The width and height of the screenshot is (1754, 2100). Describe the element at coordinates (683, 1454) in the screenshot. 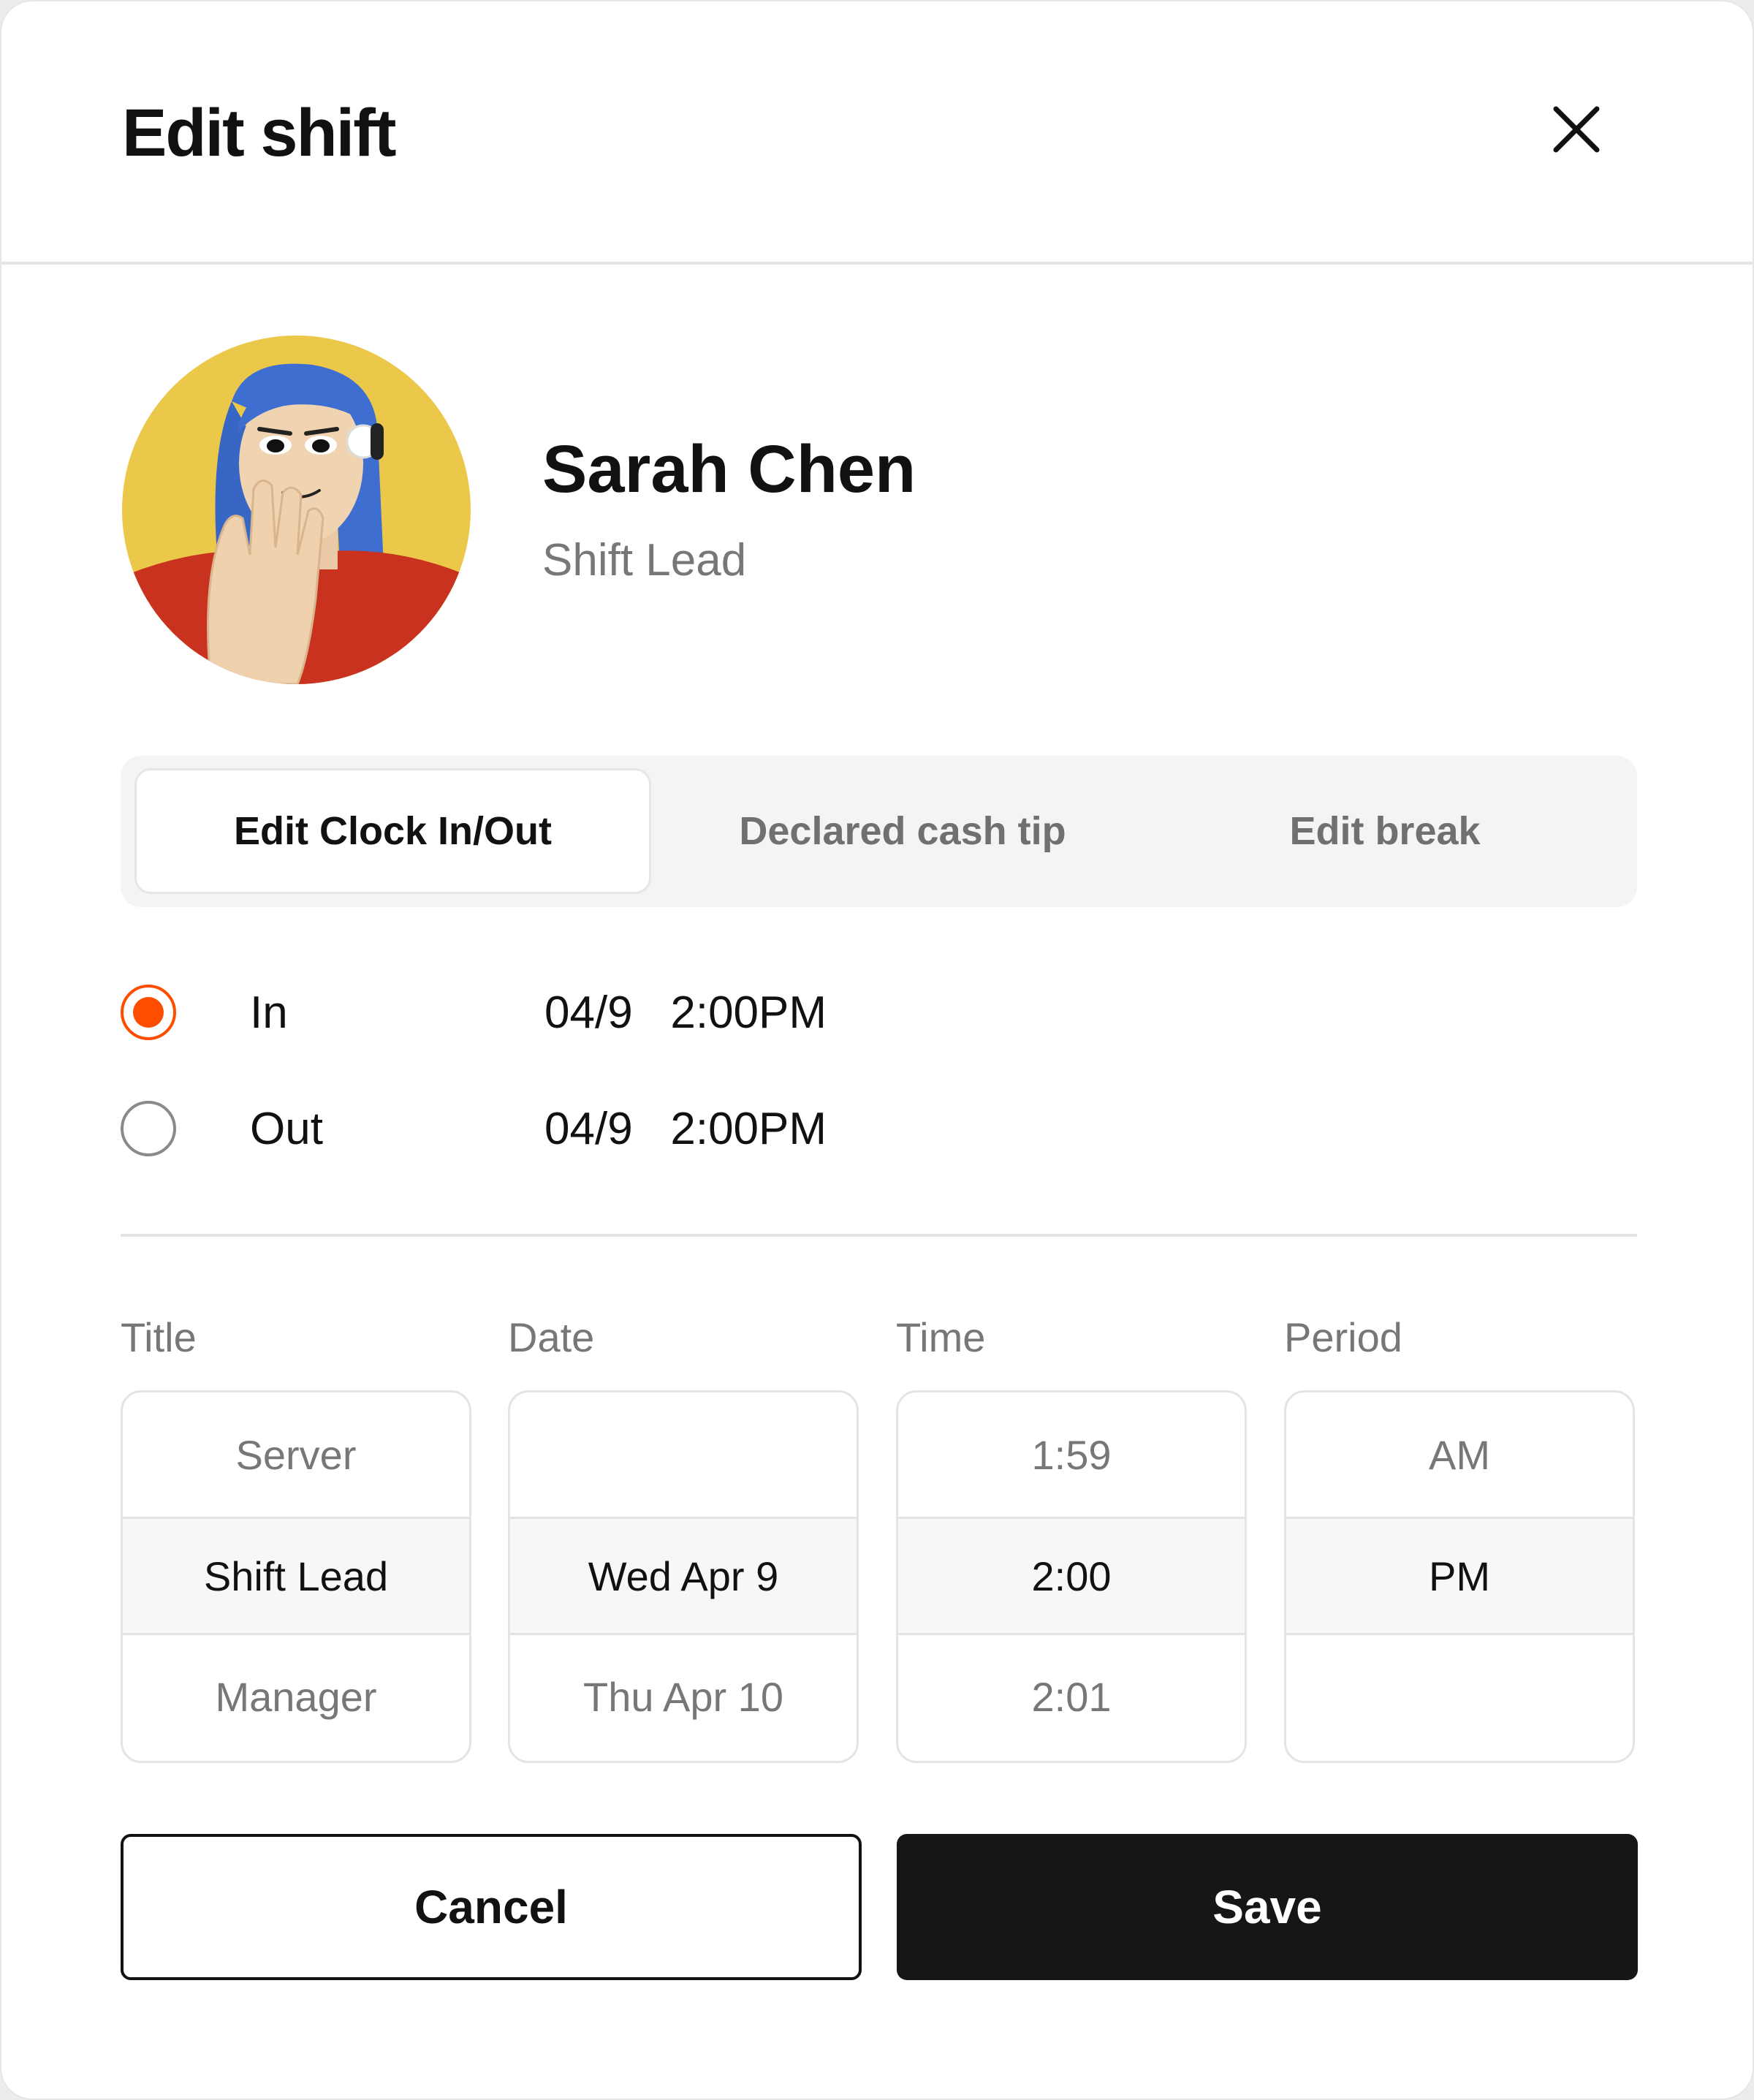

I see `date-option` at that location.